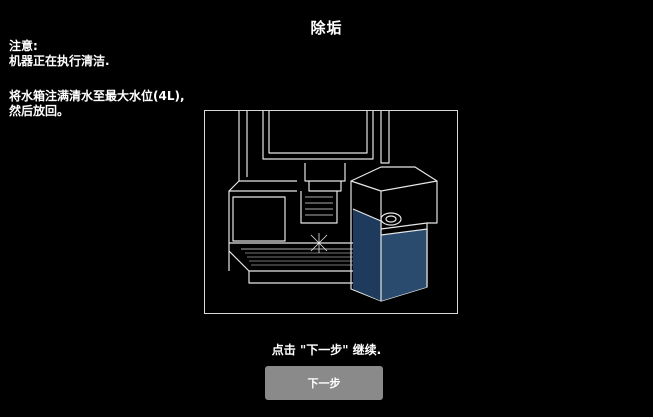 Image resolution: width=653 pixels, height=417 pixels. I want to click on notice-block: 注意: 机器正在执行清洁., so click(59, 54).